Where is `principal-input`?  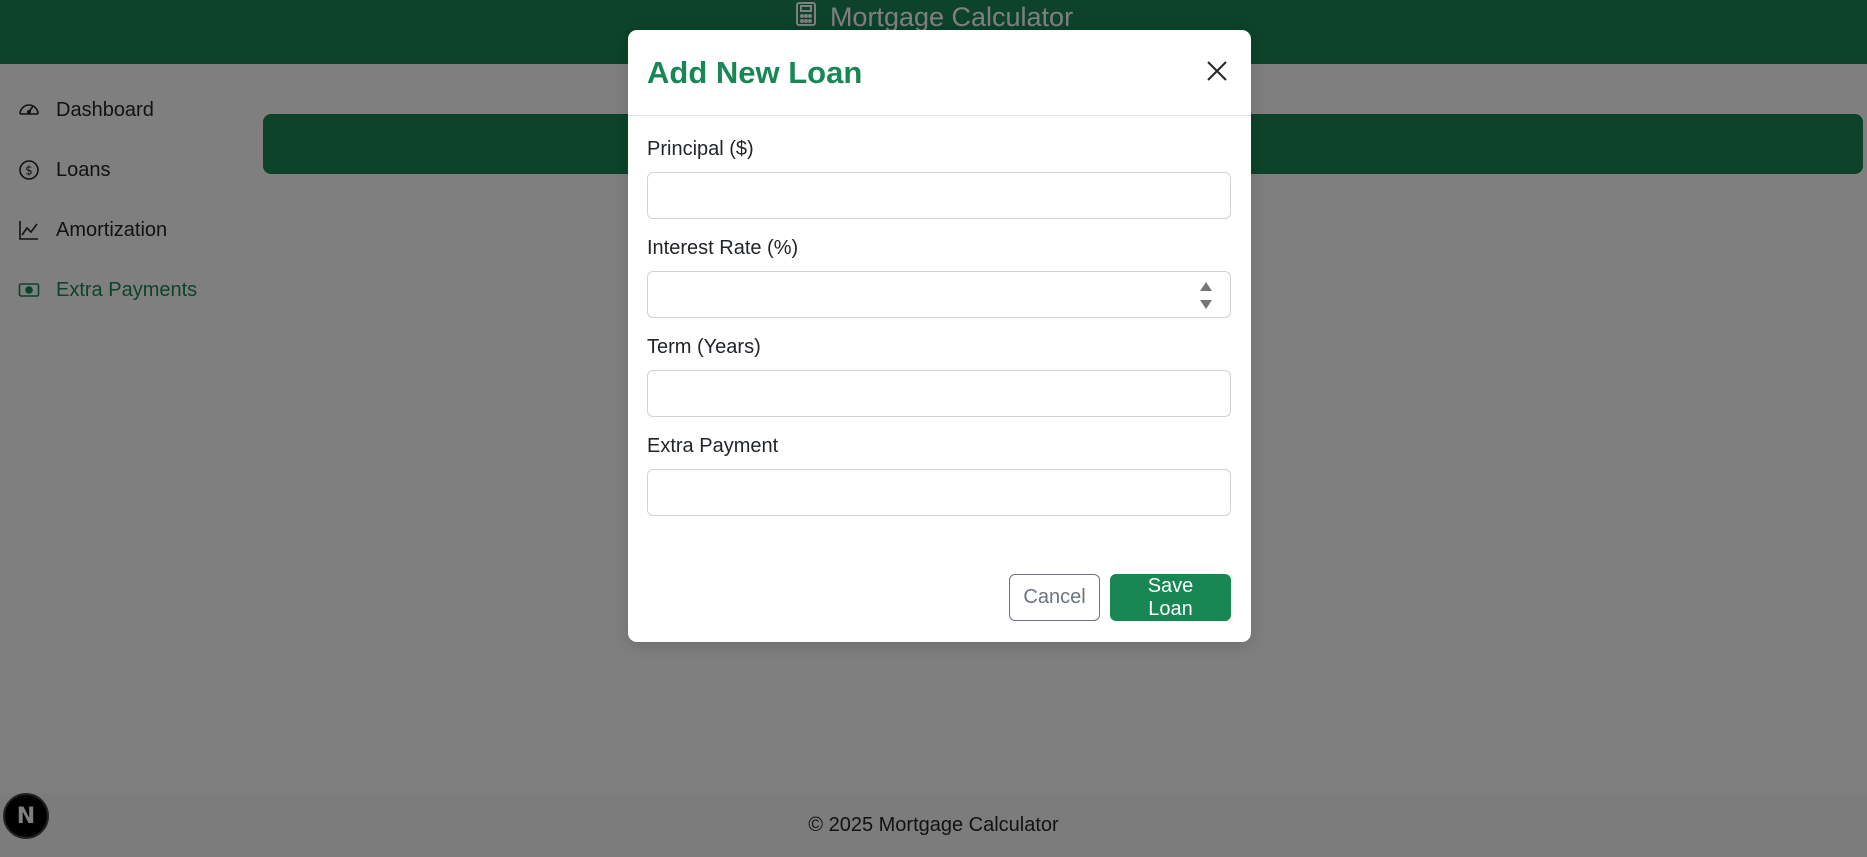 principal-input is located at coordinates (939, 195).